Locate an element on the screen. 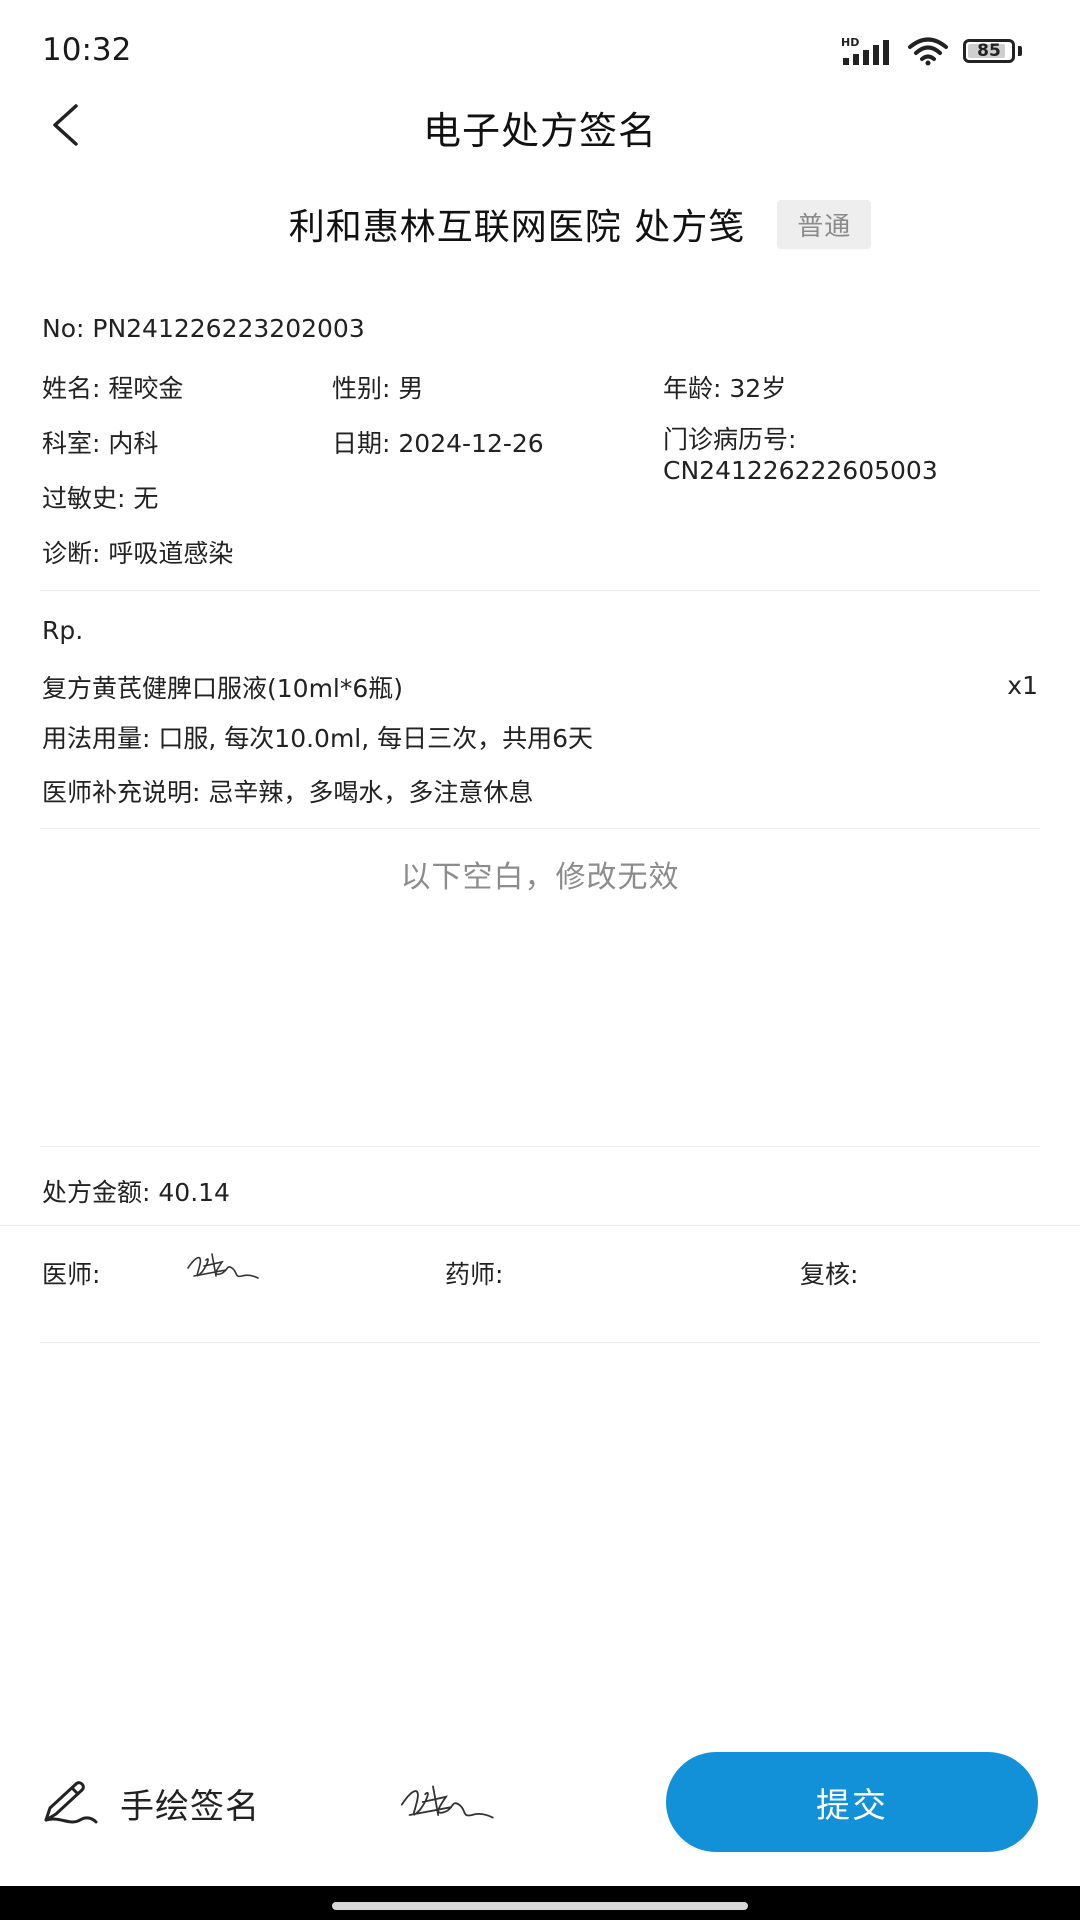 Image resolution: width=1080 pixels, height=1920 pixels. record-value: CN241226222605003 is located at coordinates (800, 470).